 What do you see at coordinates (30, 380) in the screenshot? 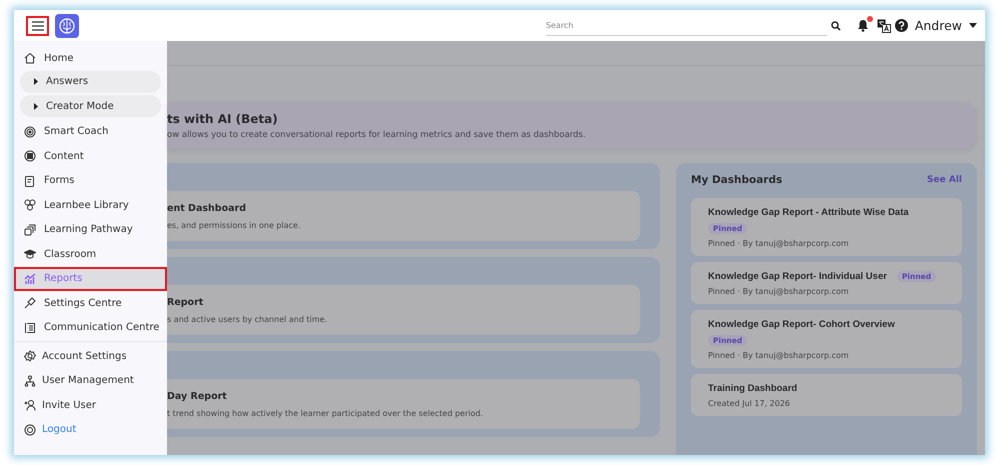
I see `org-chart-icon` at bounding box center [30, 380].